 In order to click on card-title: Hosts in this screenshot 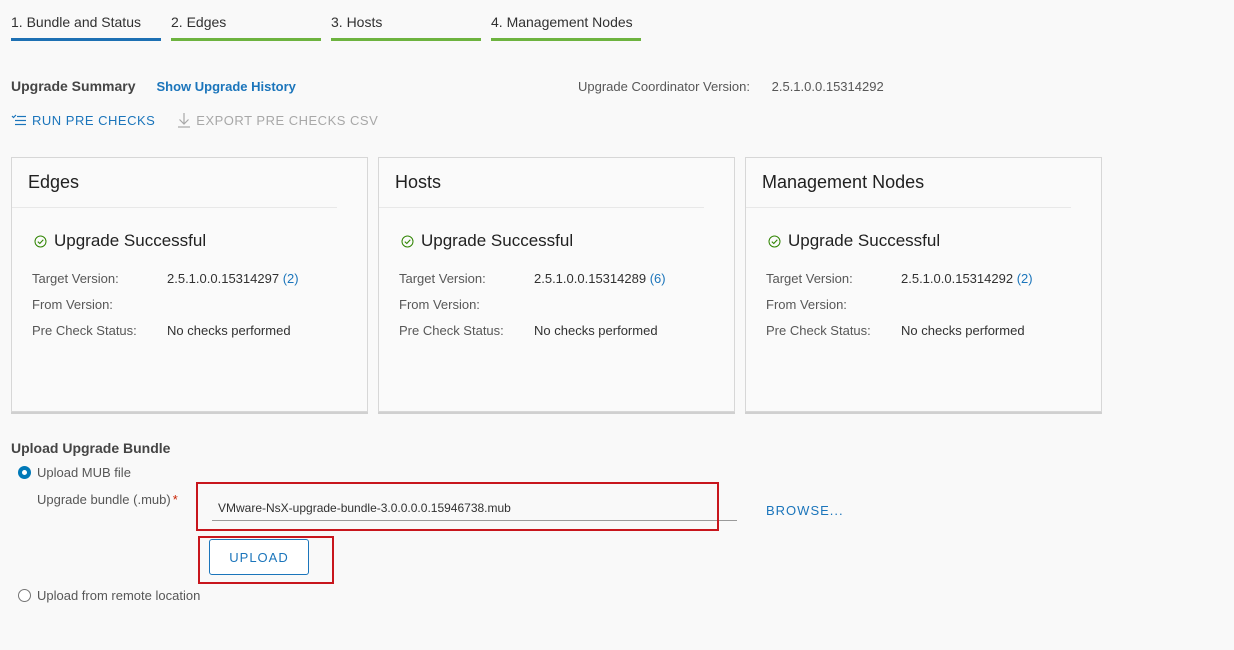, I will do `click(418, 182)`.